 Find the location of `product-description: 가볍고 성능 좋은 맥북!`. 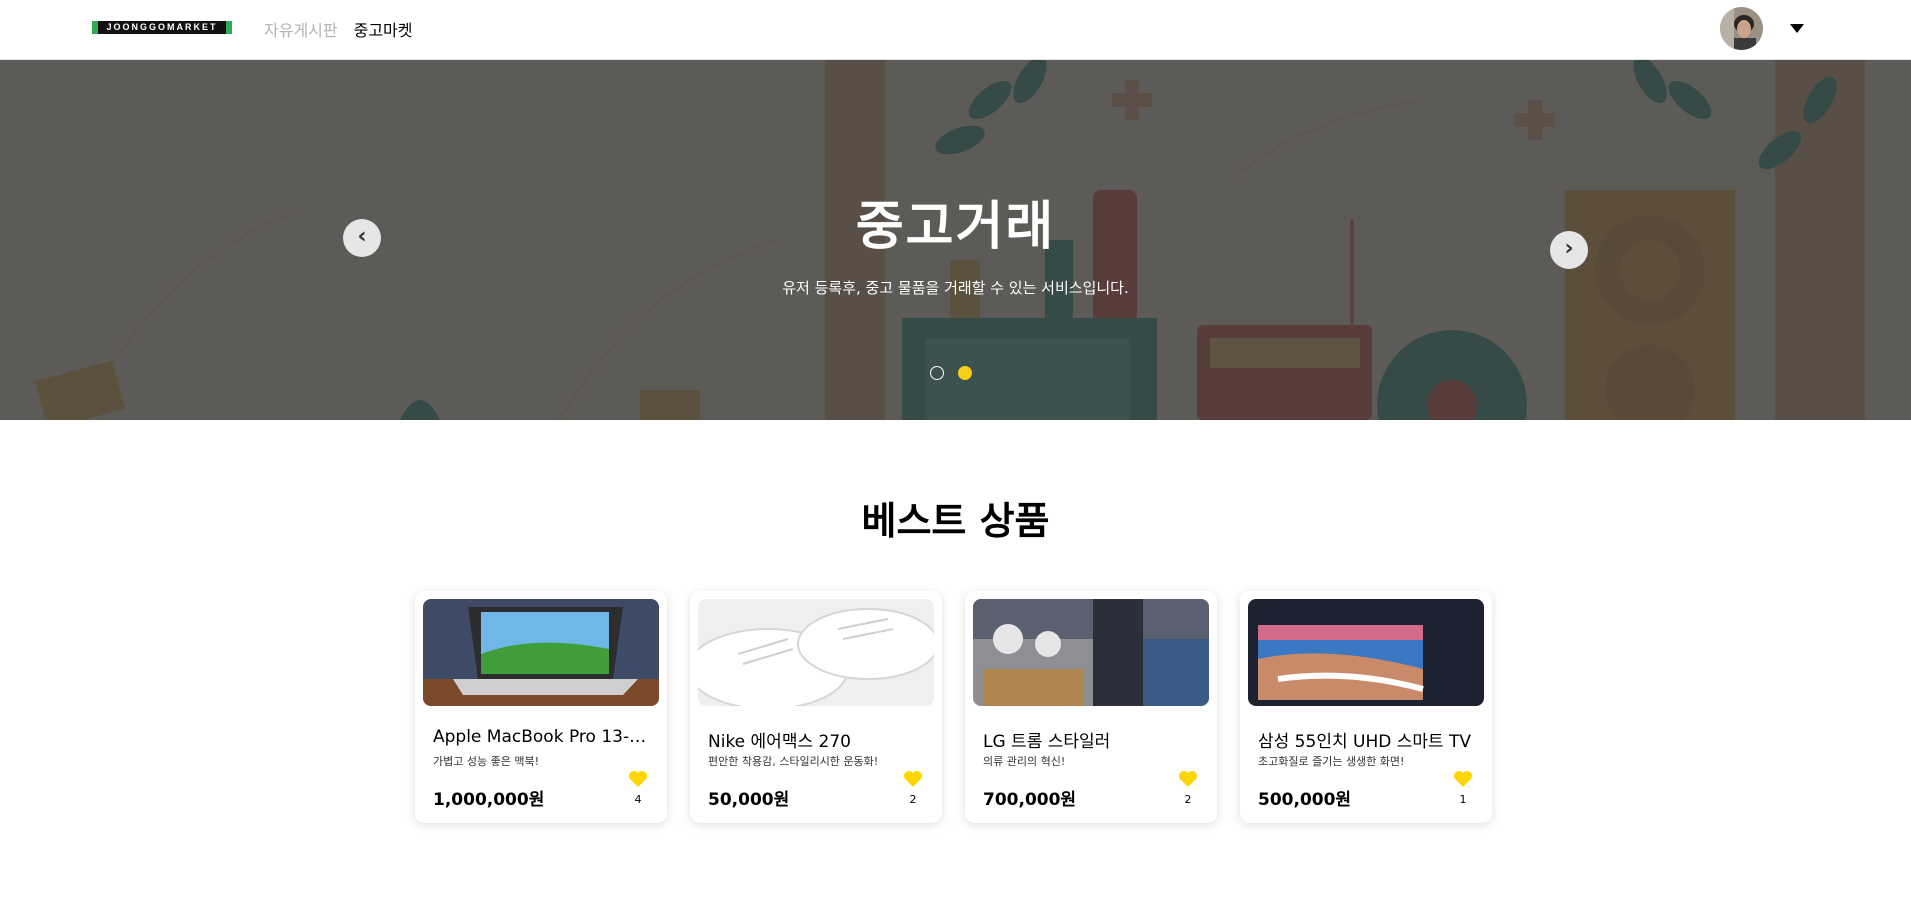

product-description: 가볍고 성능 좋은 맥북! is located at coordinates (486, 761).